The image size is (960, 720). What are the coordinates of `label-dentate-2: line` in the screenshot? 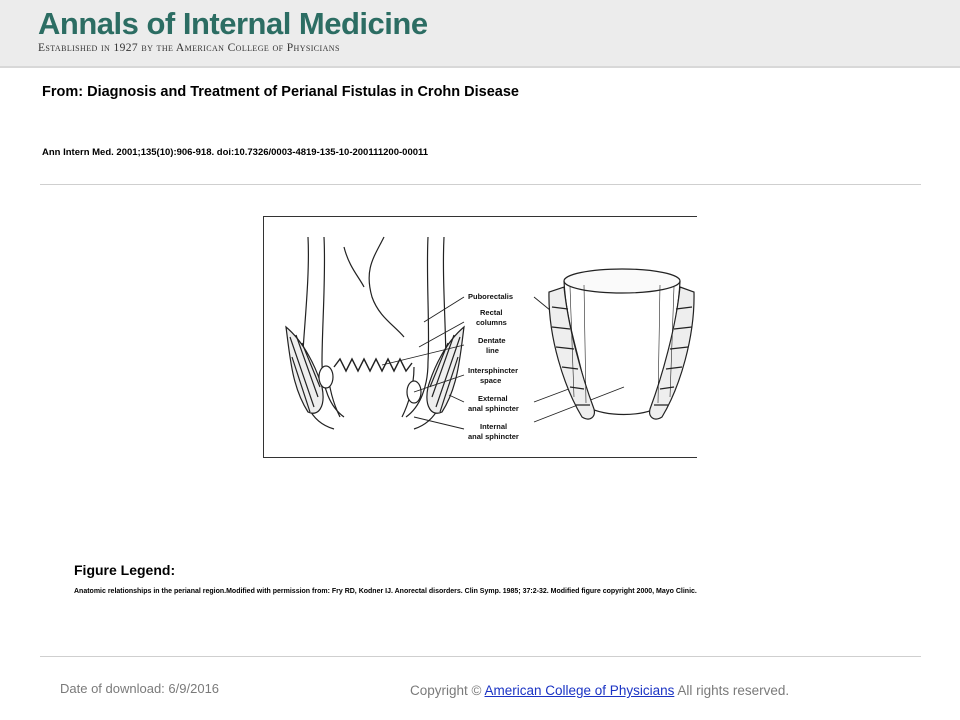 It's located at (492, 350).